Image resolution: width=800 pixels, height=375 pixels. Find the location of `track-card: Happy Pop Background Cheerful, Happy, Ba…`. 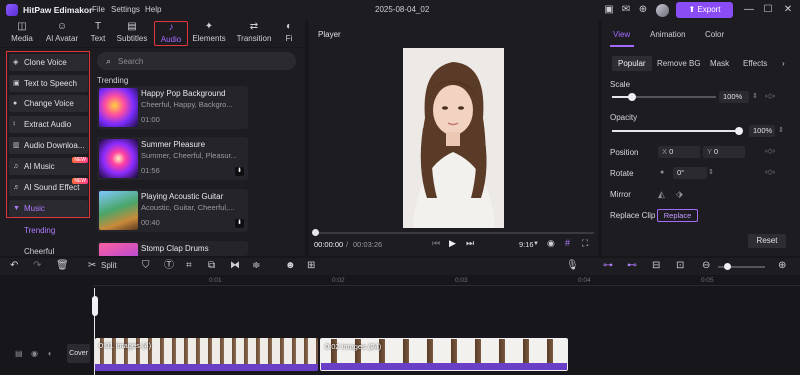

track-card: Happy Pop Background Cheerful, Happy, Ba… is located at coordinates (172, 107).